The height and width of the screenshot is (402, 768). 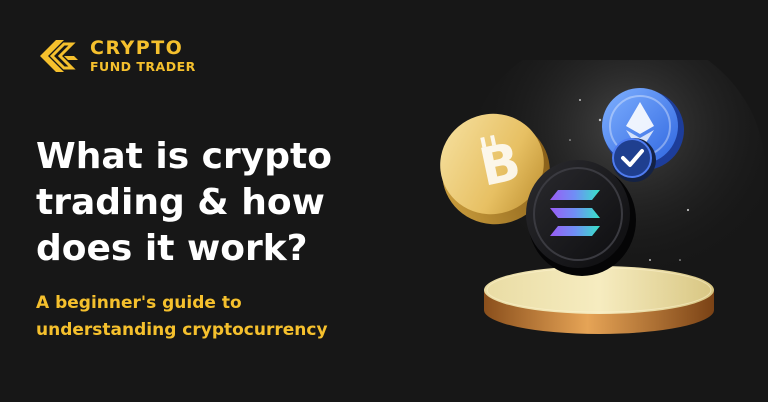 I want to click on brand-logo: CRYPTO FUND TRADER, so click(x=115, y=56).